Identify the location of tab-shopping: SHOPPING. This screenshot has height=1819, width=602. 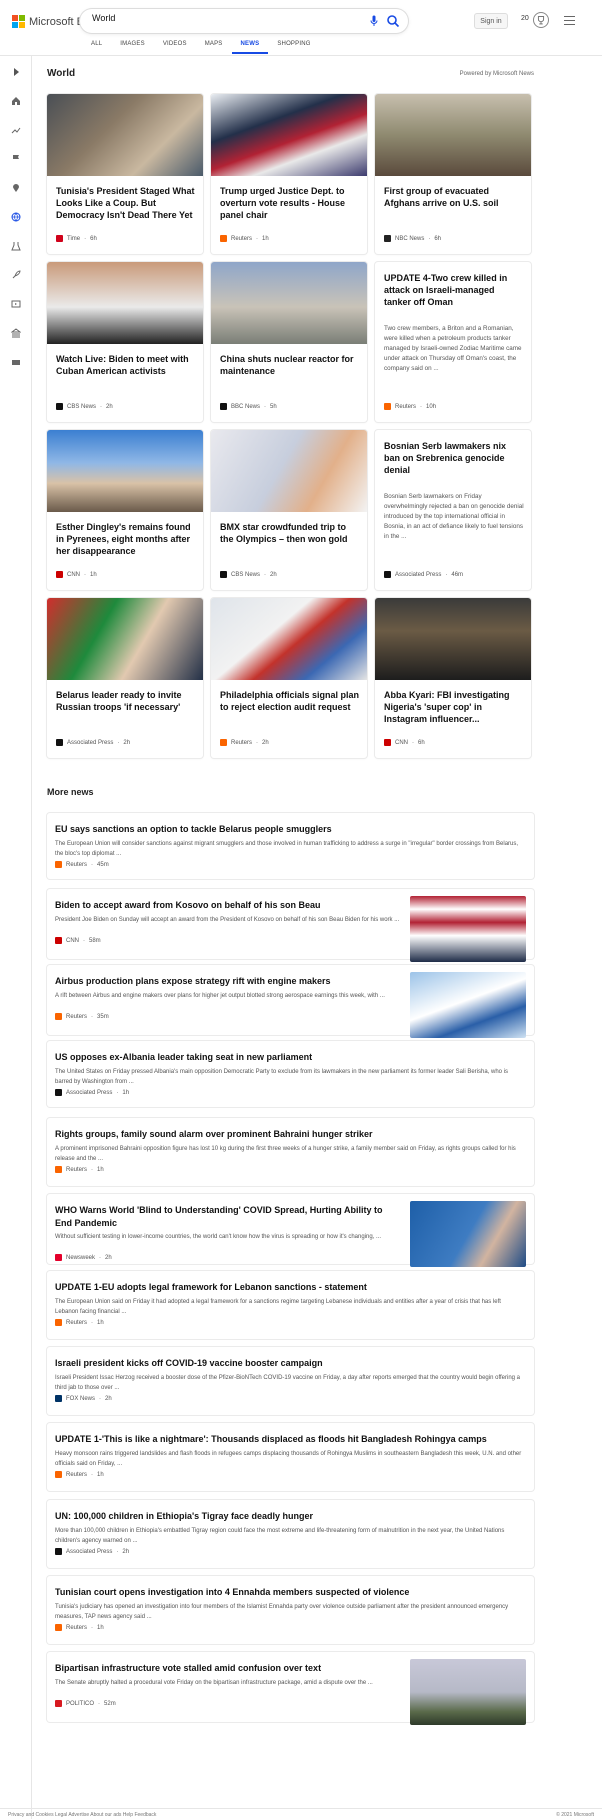
(293, 47).